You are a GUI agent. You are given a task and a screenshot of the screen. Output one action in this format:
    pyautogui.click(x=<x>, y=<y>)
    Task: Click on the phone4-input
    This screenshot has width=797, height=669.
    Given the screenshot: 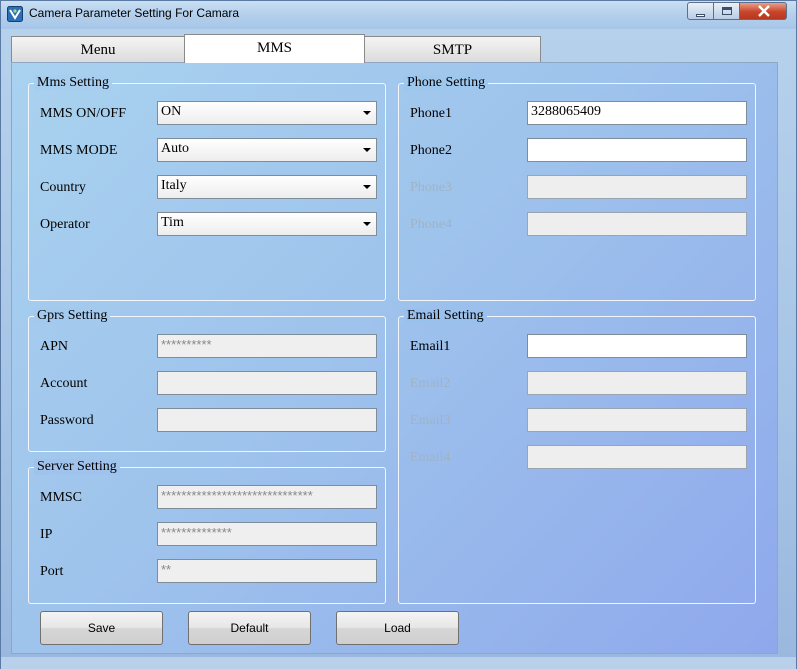 What is the action you would take?
    pyautogui.click(x=637, y=224)
    